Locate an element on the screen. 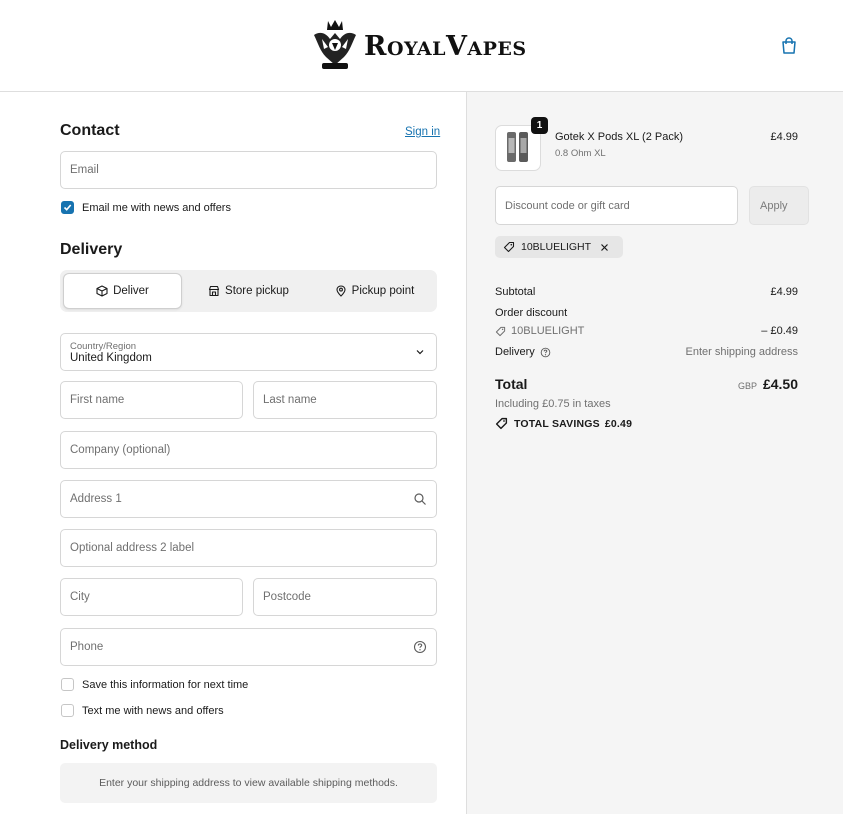 This screenshot has height=814, width=843. address1-field is located at coordinates (248, 499).